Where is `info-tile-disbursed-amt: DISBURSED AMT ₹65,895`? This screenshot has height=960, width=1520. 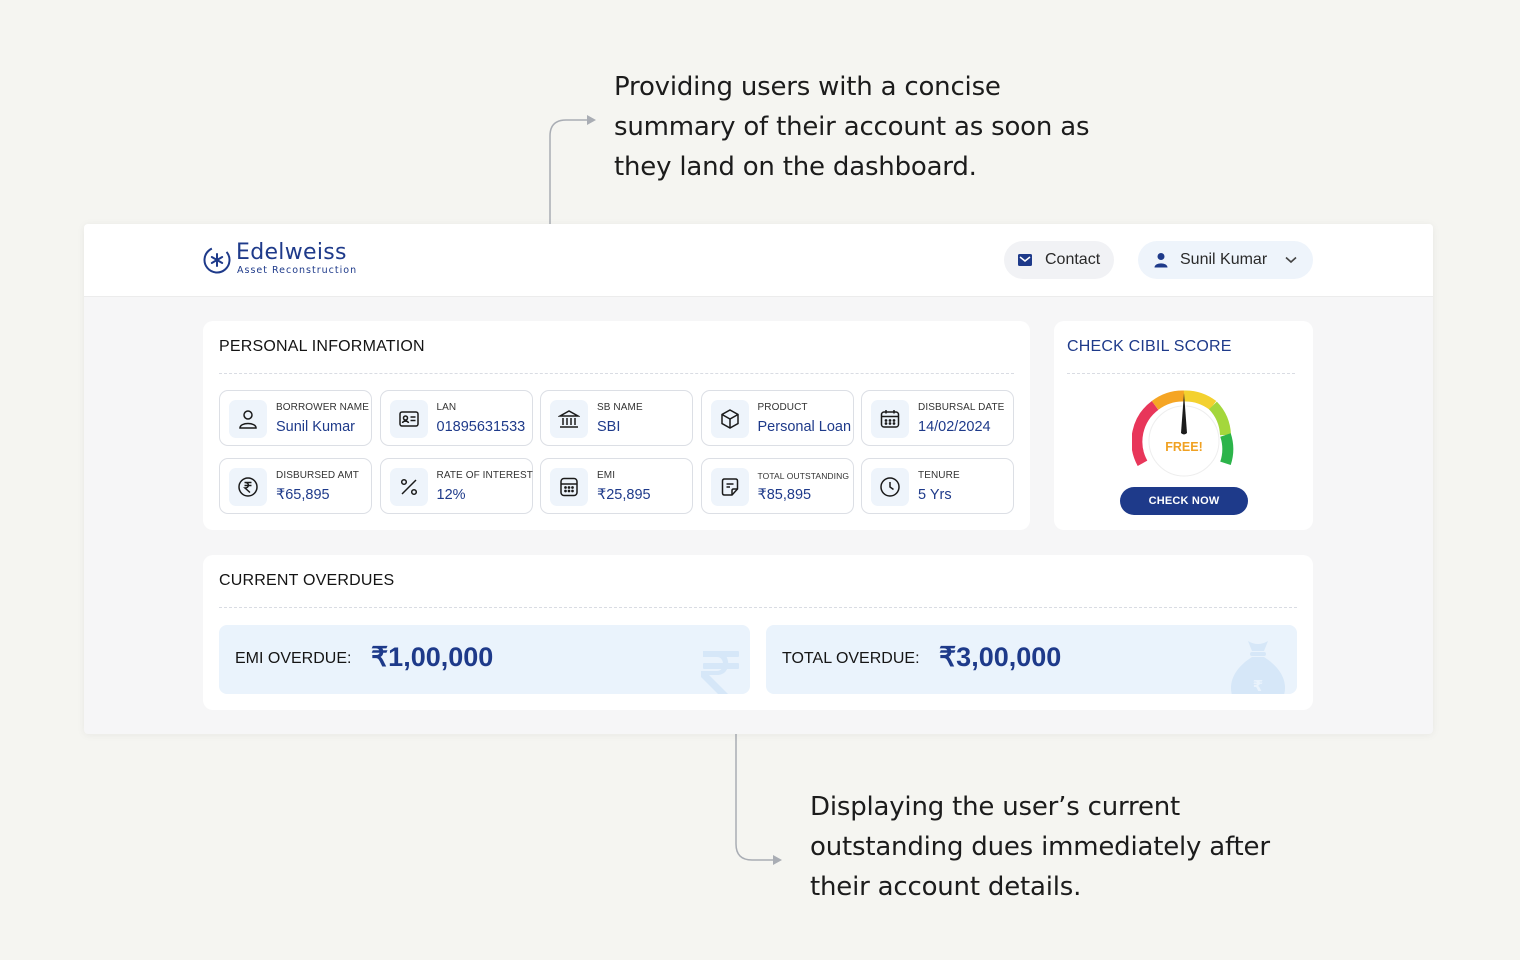 info-tile-disbursed-amt: DISBURSED AMT ₹65,895 is located at coordinates (295, 486).